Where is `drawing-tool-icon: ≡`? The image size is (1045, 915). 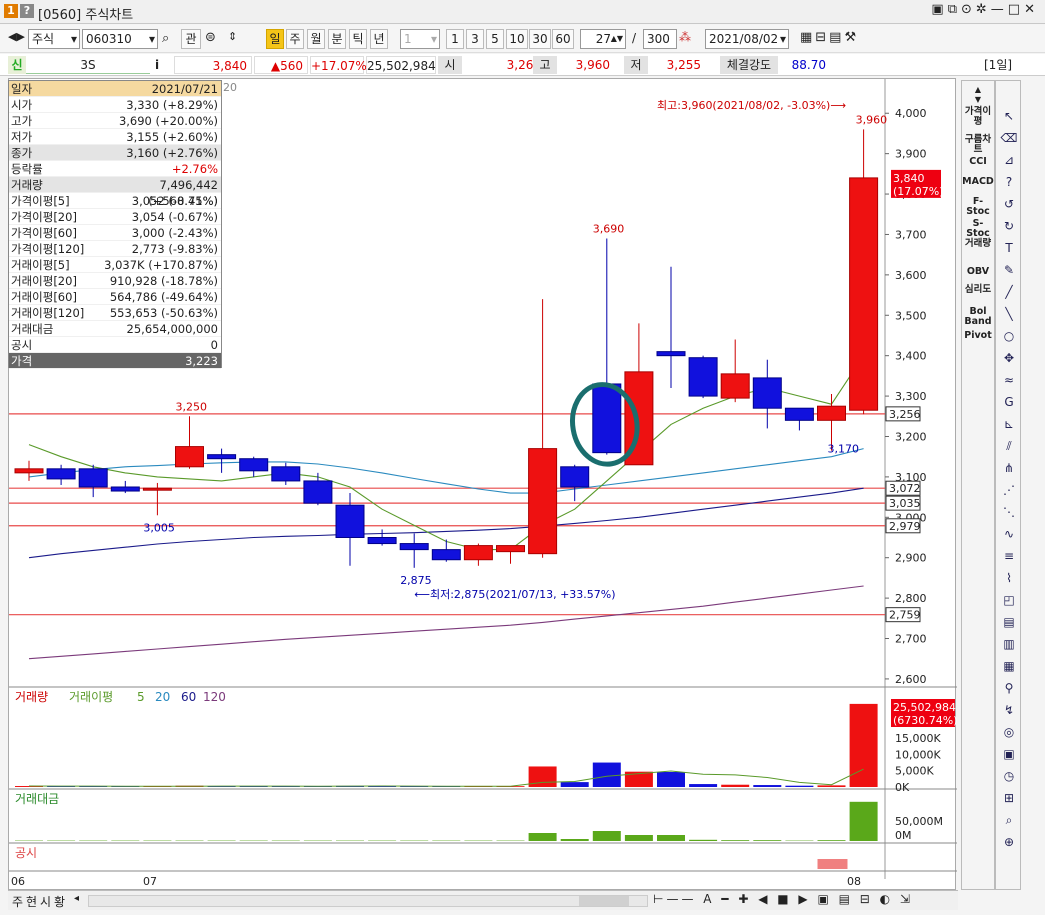 drawing-tool-icon: ≡ is located at coordinates (1009, 556).